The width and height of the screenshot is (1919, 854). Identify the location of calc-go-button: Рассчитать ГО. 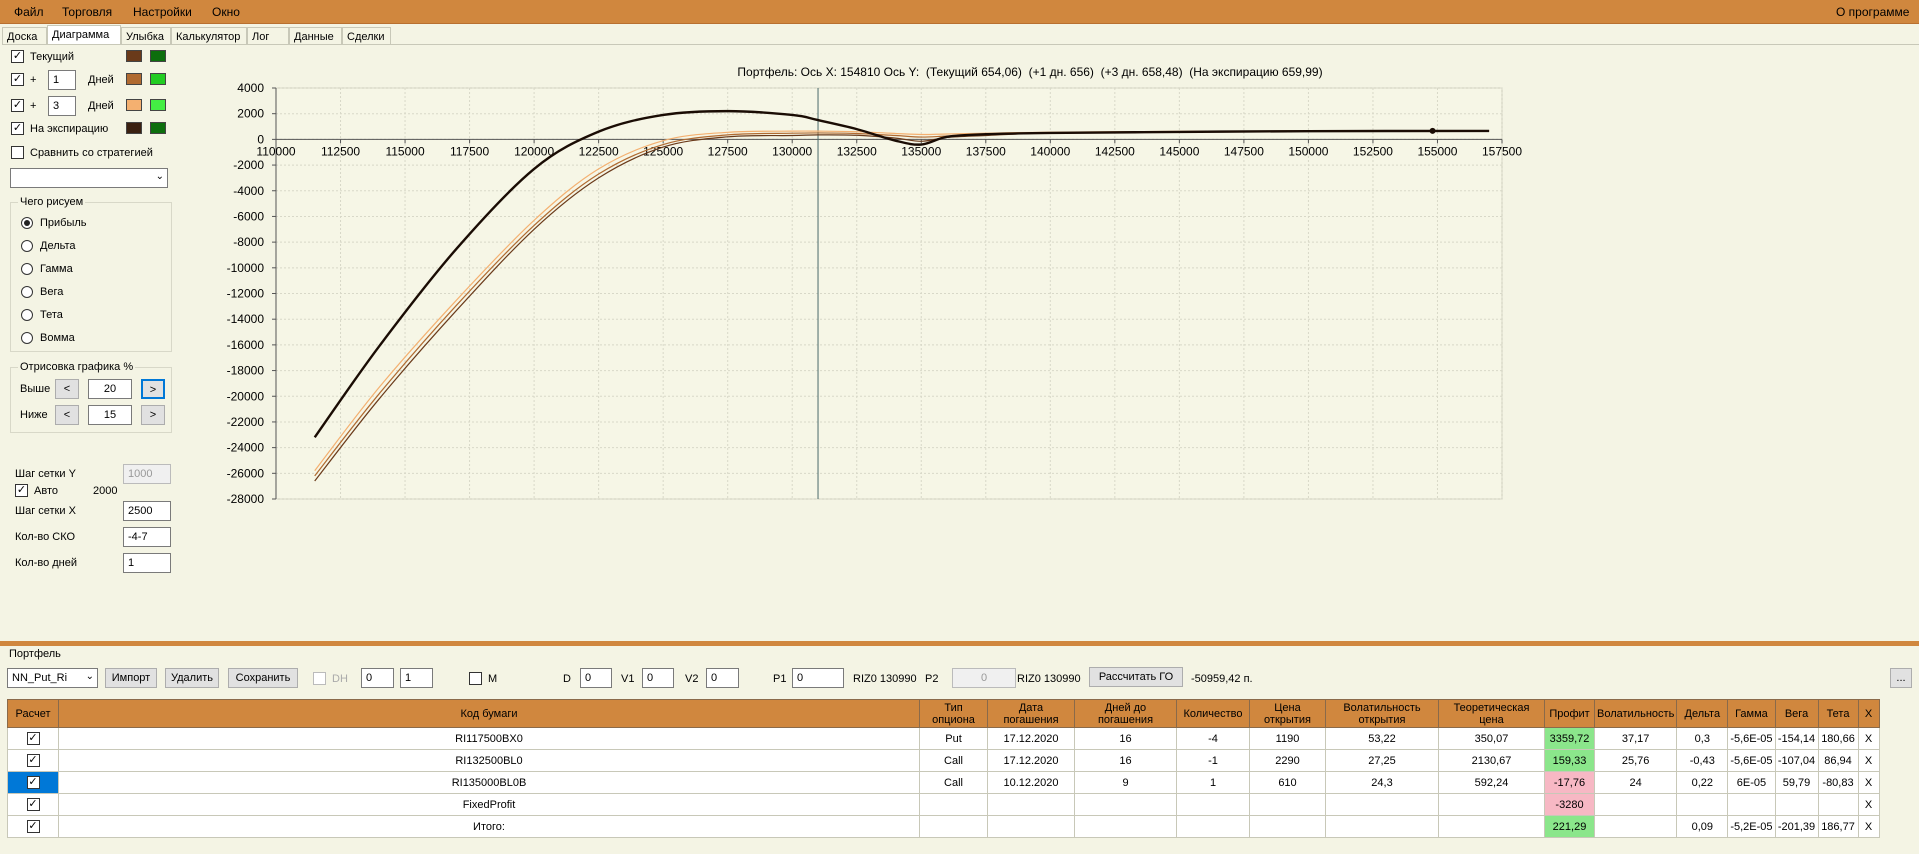
(1136, 677).